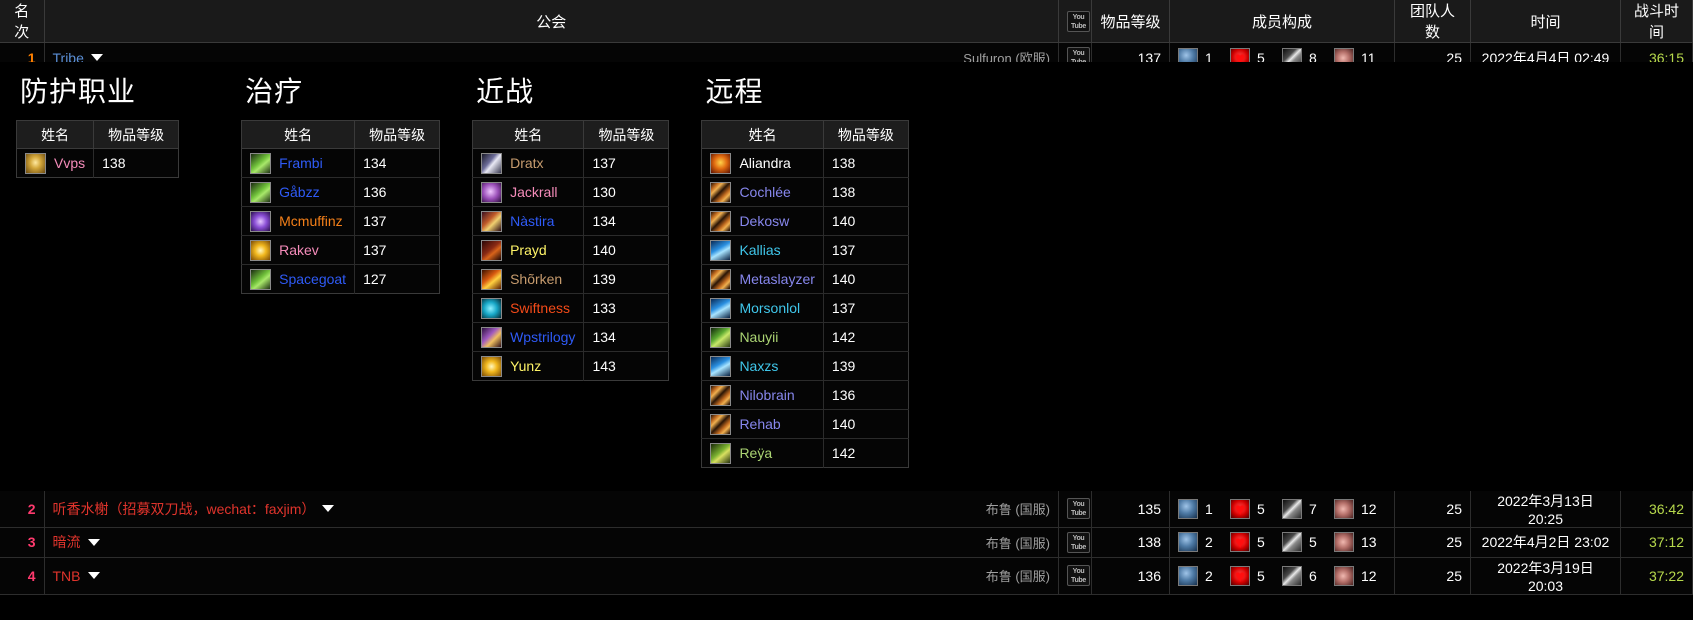 This screenshot has height=620, width=1693. Describe the element at coordinates (1282, 21) in the screenshot. I see `column-header-composition: 成员构成` at that location.